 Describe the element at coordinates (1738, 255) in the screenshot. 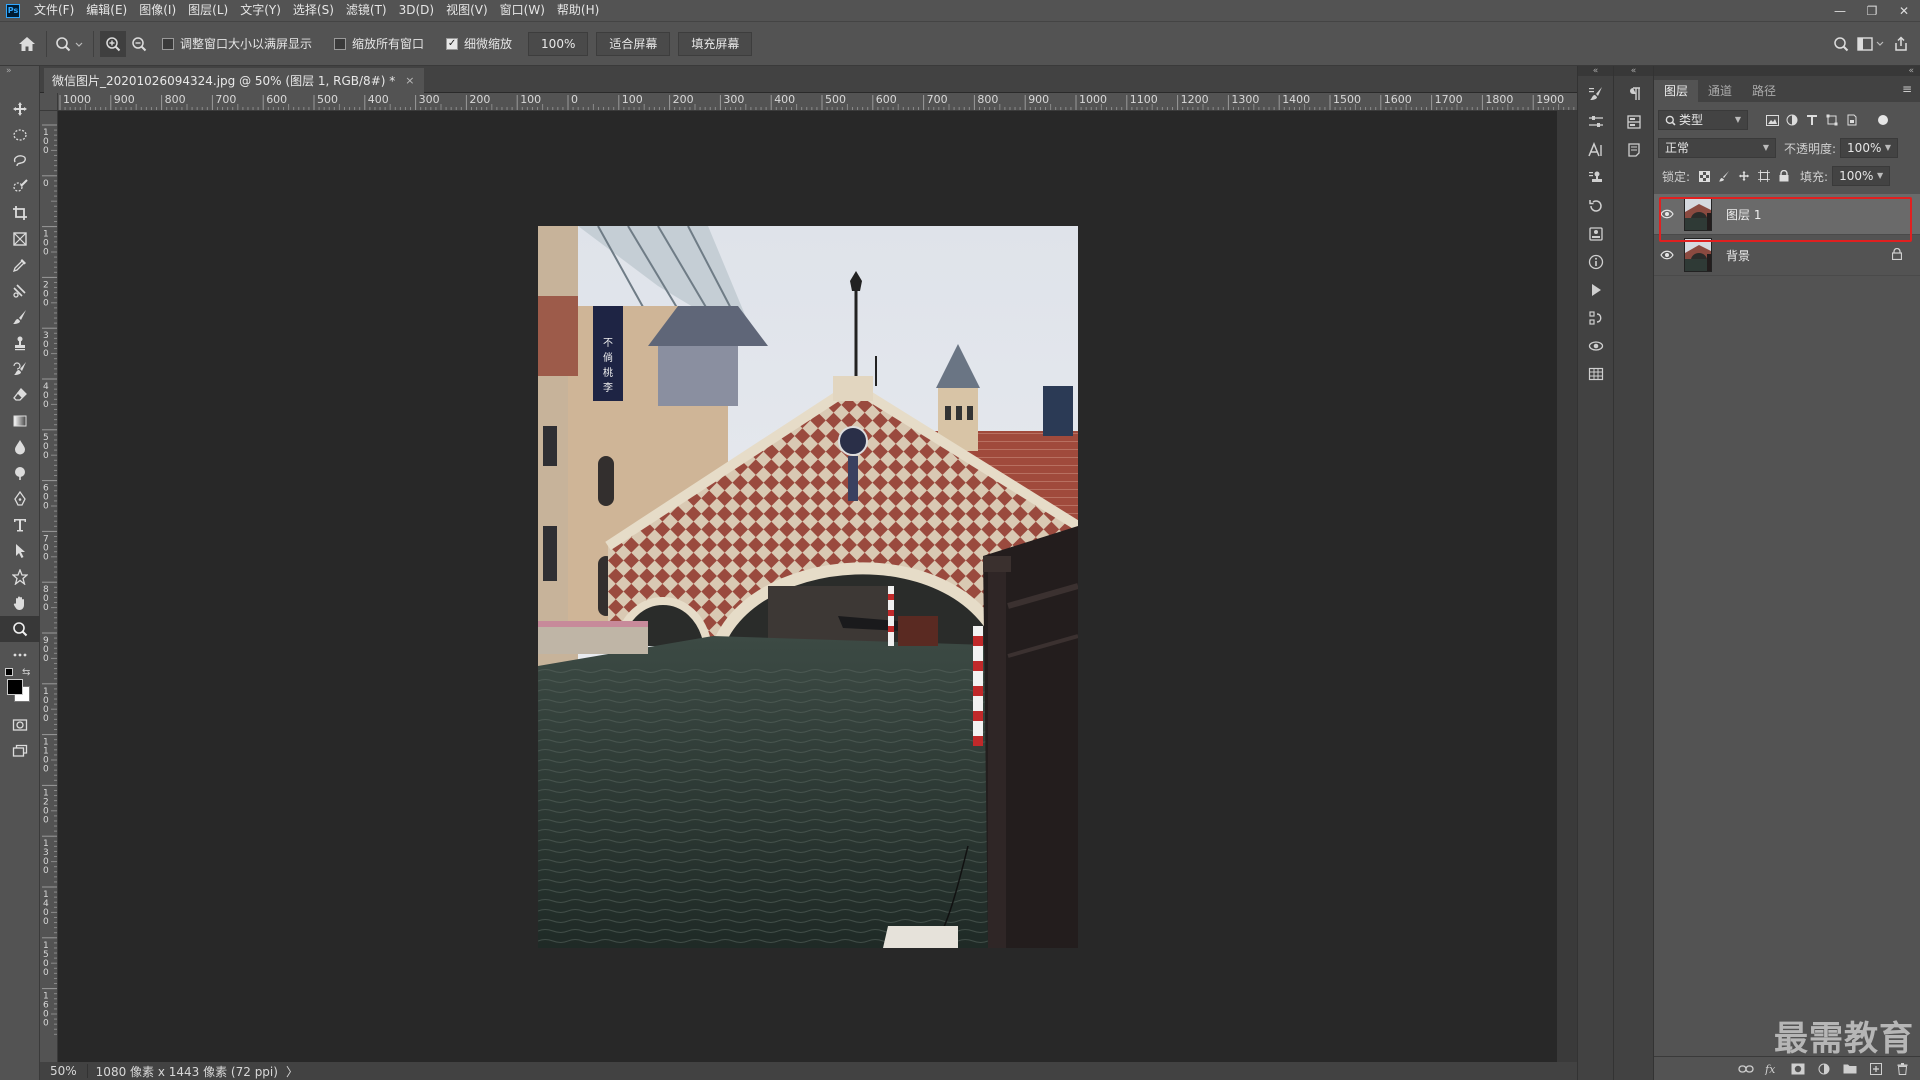

I see `layer-name: 背景` at that location.